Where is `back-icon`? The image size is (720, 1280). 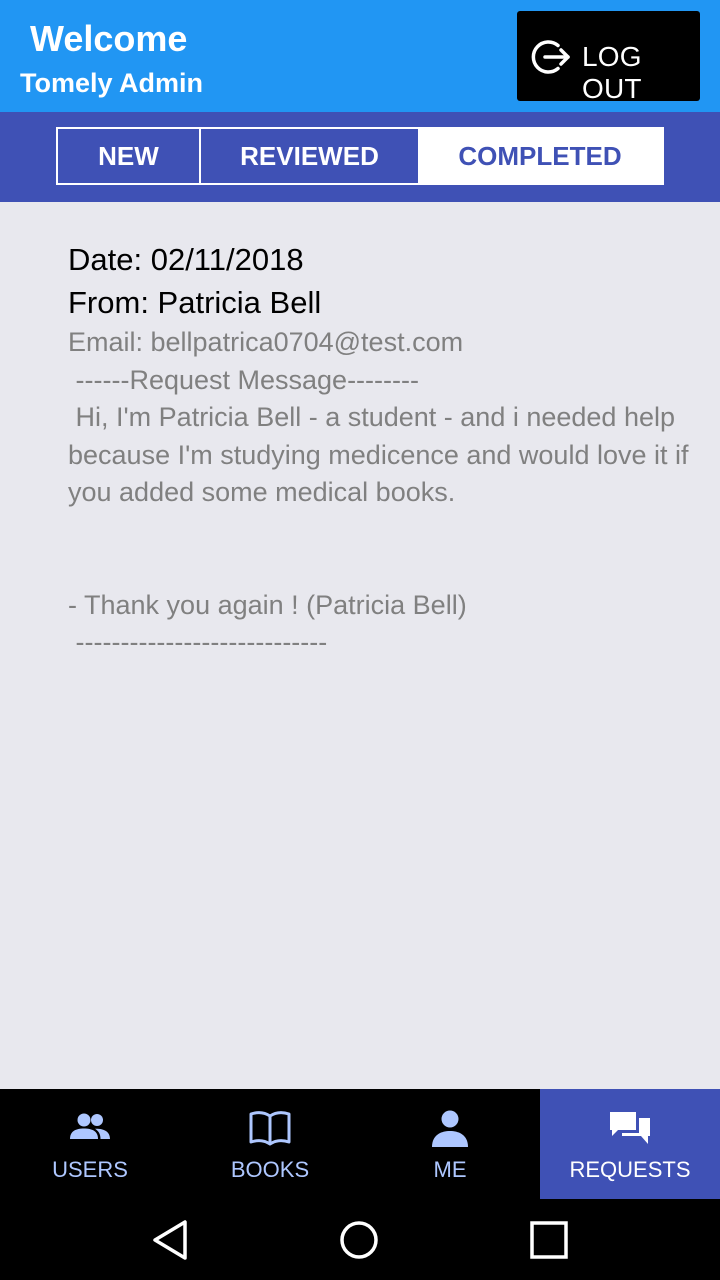
back-icon is located at coordinates (171, 1240).